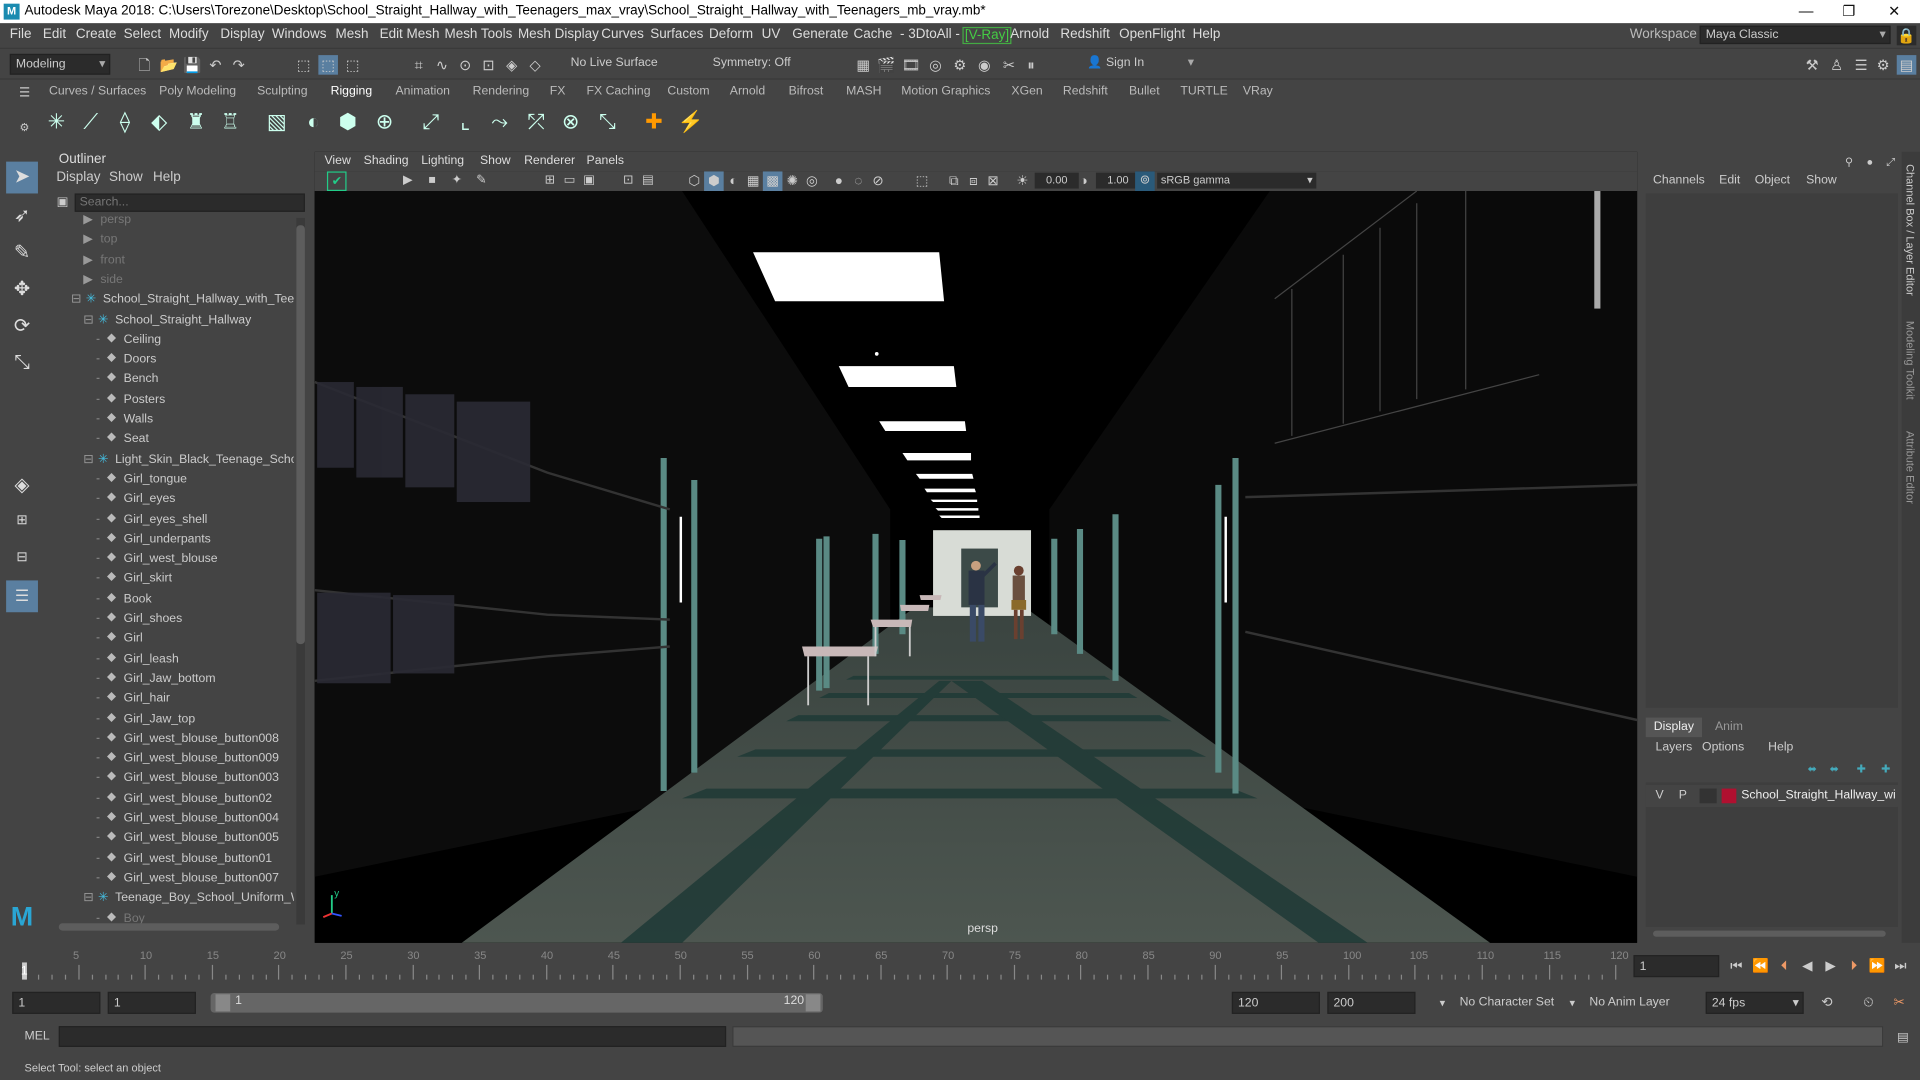 This screenshot has width=1920, height=1080. What do you see at coordinates (1237, 180) in the screenshot?
I see `color-space-dropdown: sRGB gamma ▾` at bounding box center [1237, 180].